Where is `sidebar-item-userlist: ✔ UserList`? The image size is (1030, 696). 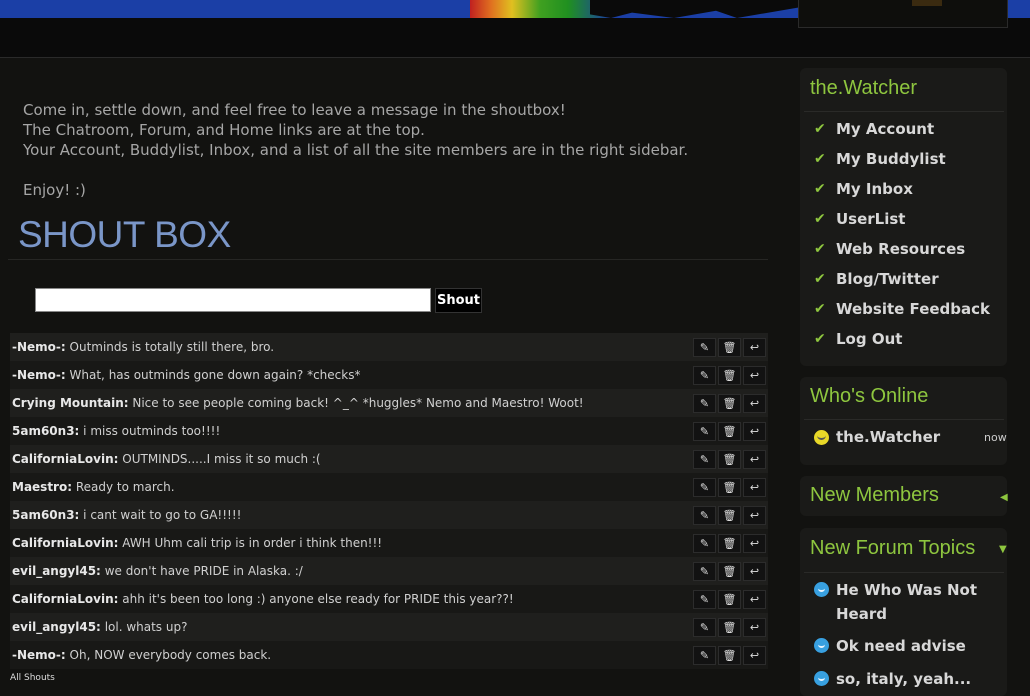
sidebar-item-userlist: ✔ UserList is located at coordinates (859, 219).